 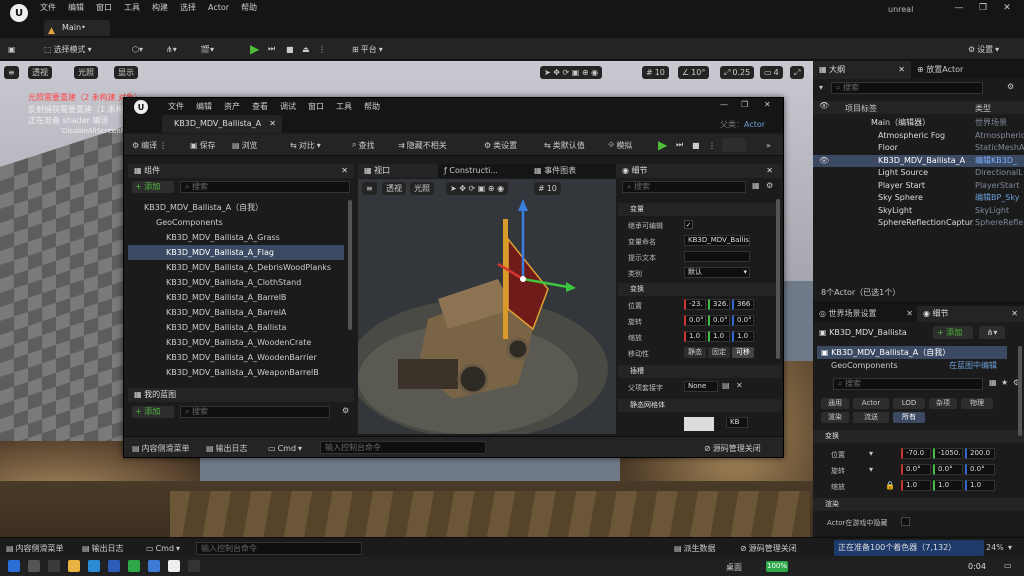 I want to click on desktop-label: 桌面, so click(x=734, y=567).